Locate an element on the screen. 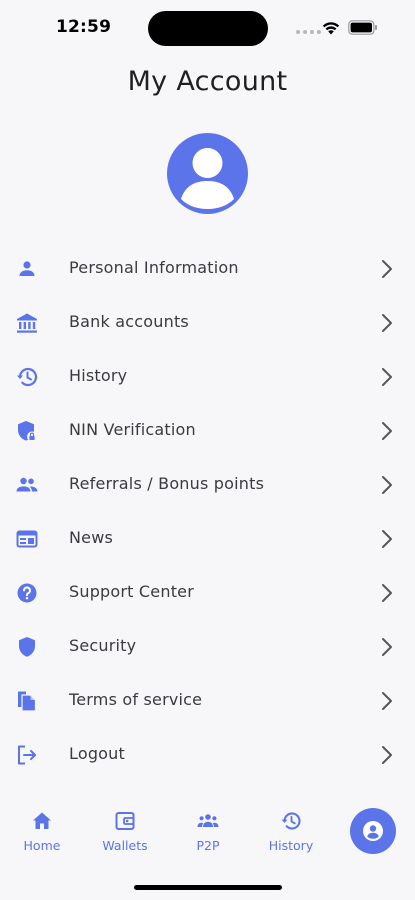  nav-label: Home is located at coordinates (42, 845).